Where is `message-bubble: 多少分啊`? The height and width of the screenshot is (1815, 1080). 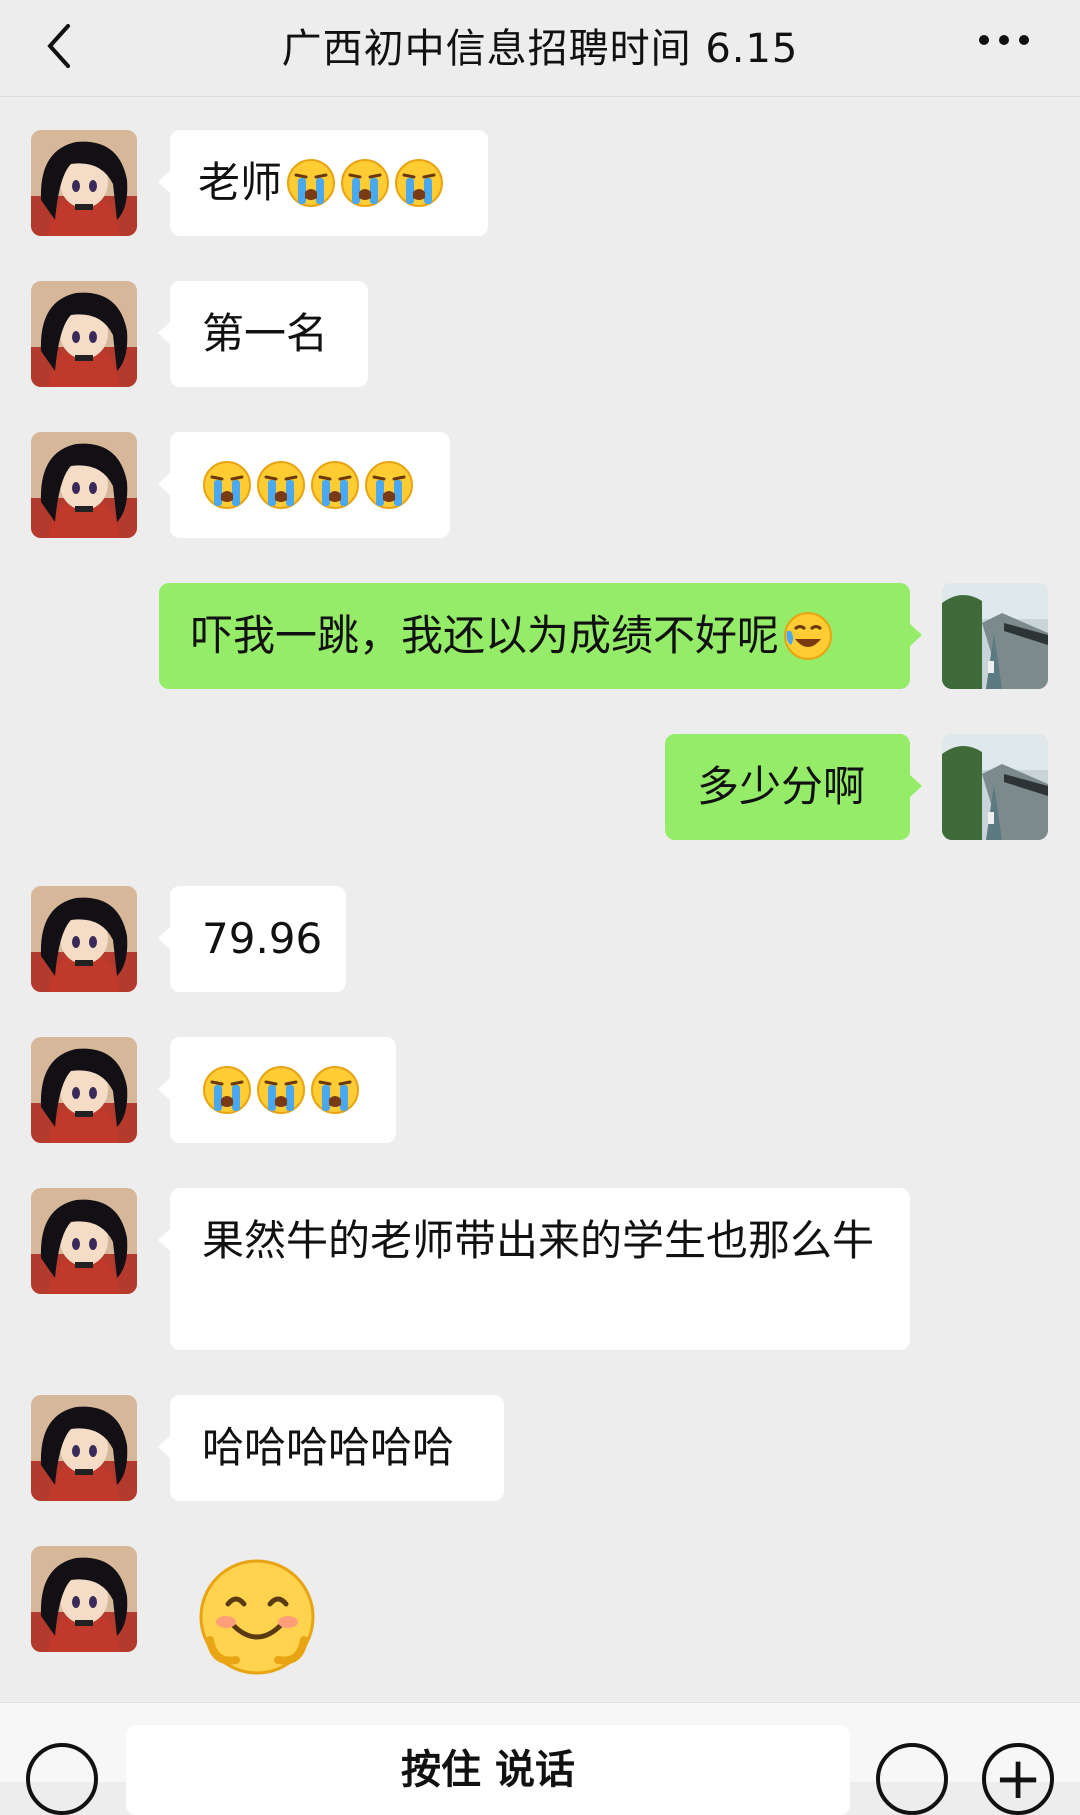
message-bubble: 多少分啊 is located at coordinates (793, 787).